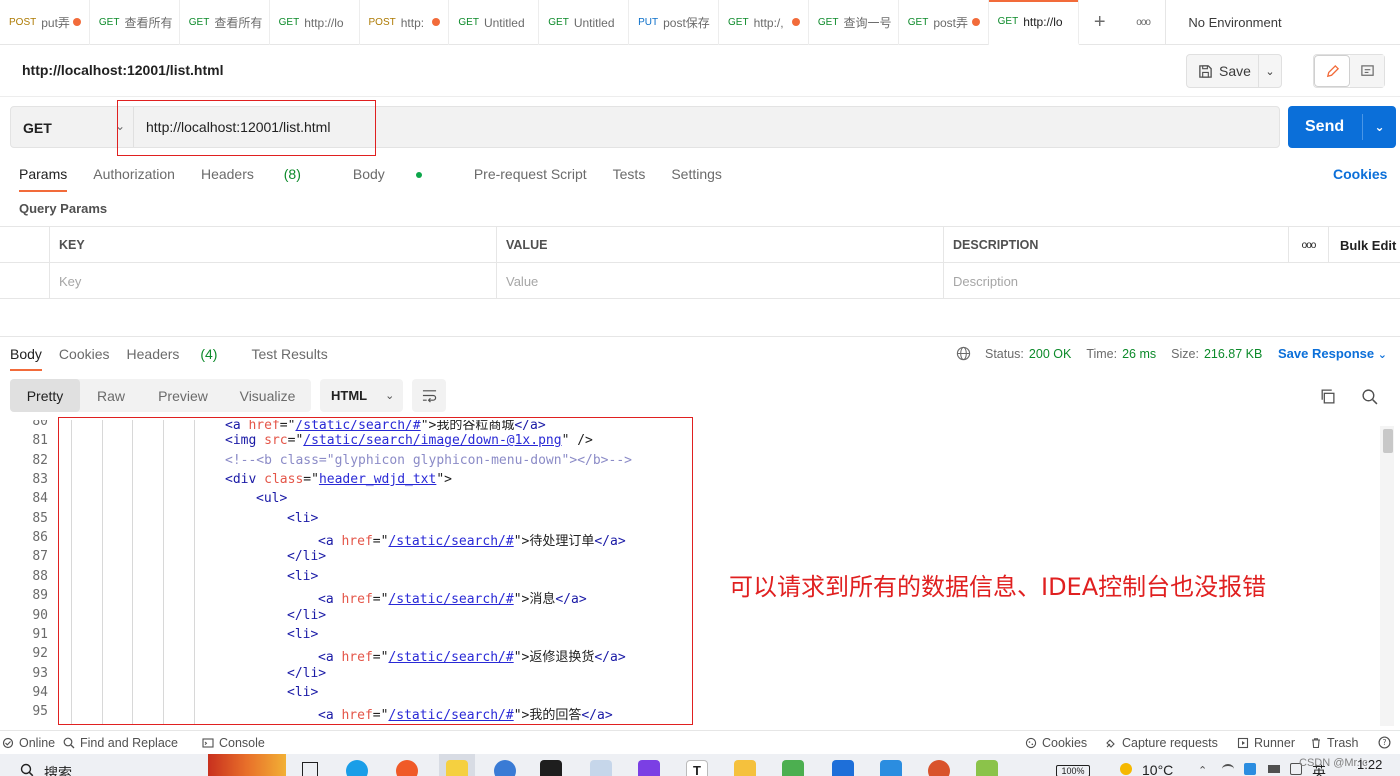 This screenshot has width=1400, height=776. I want to click on weather-icon, so click(1126, 769).